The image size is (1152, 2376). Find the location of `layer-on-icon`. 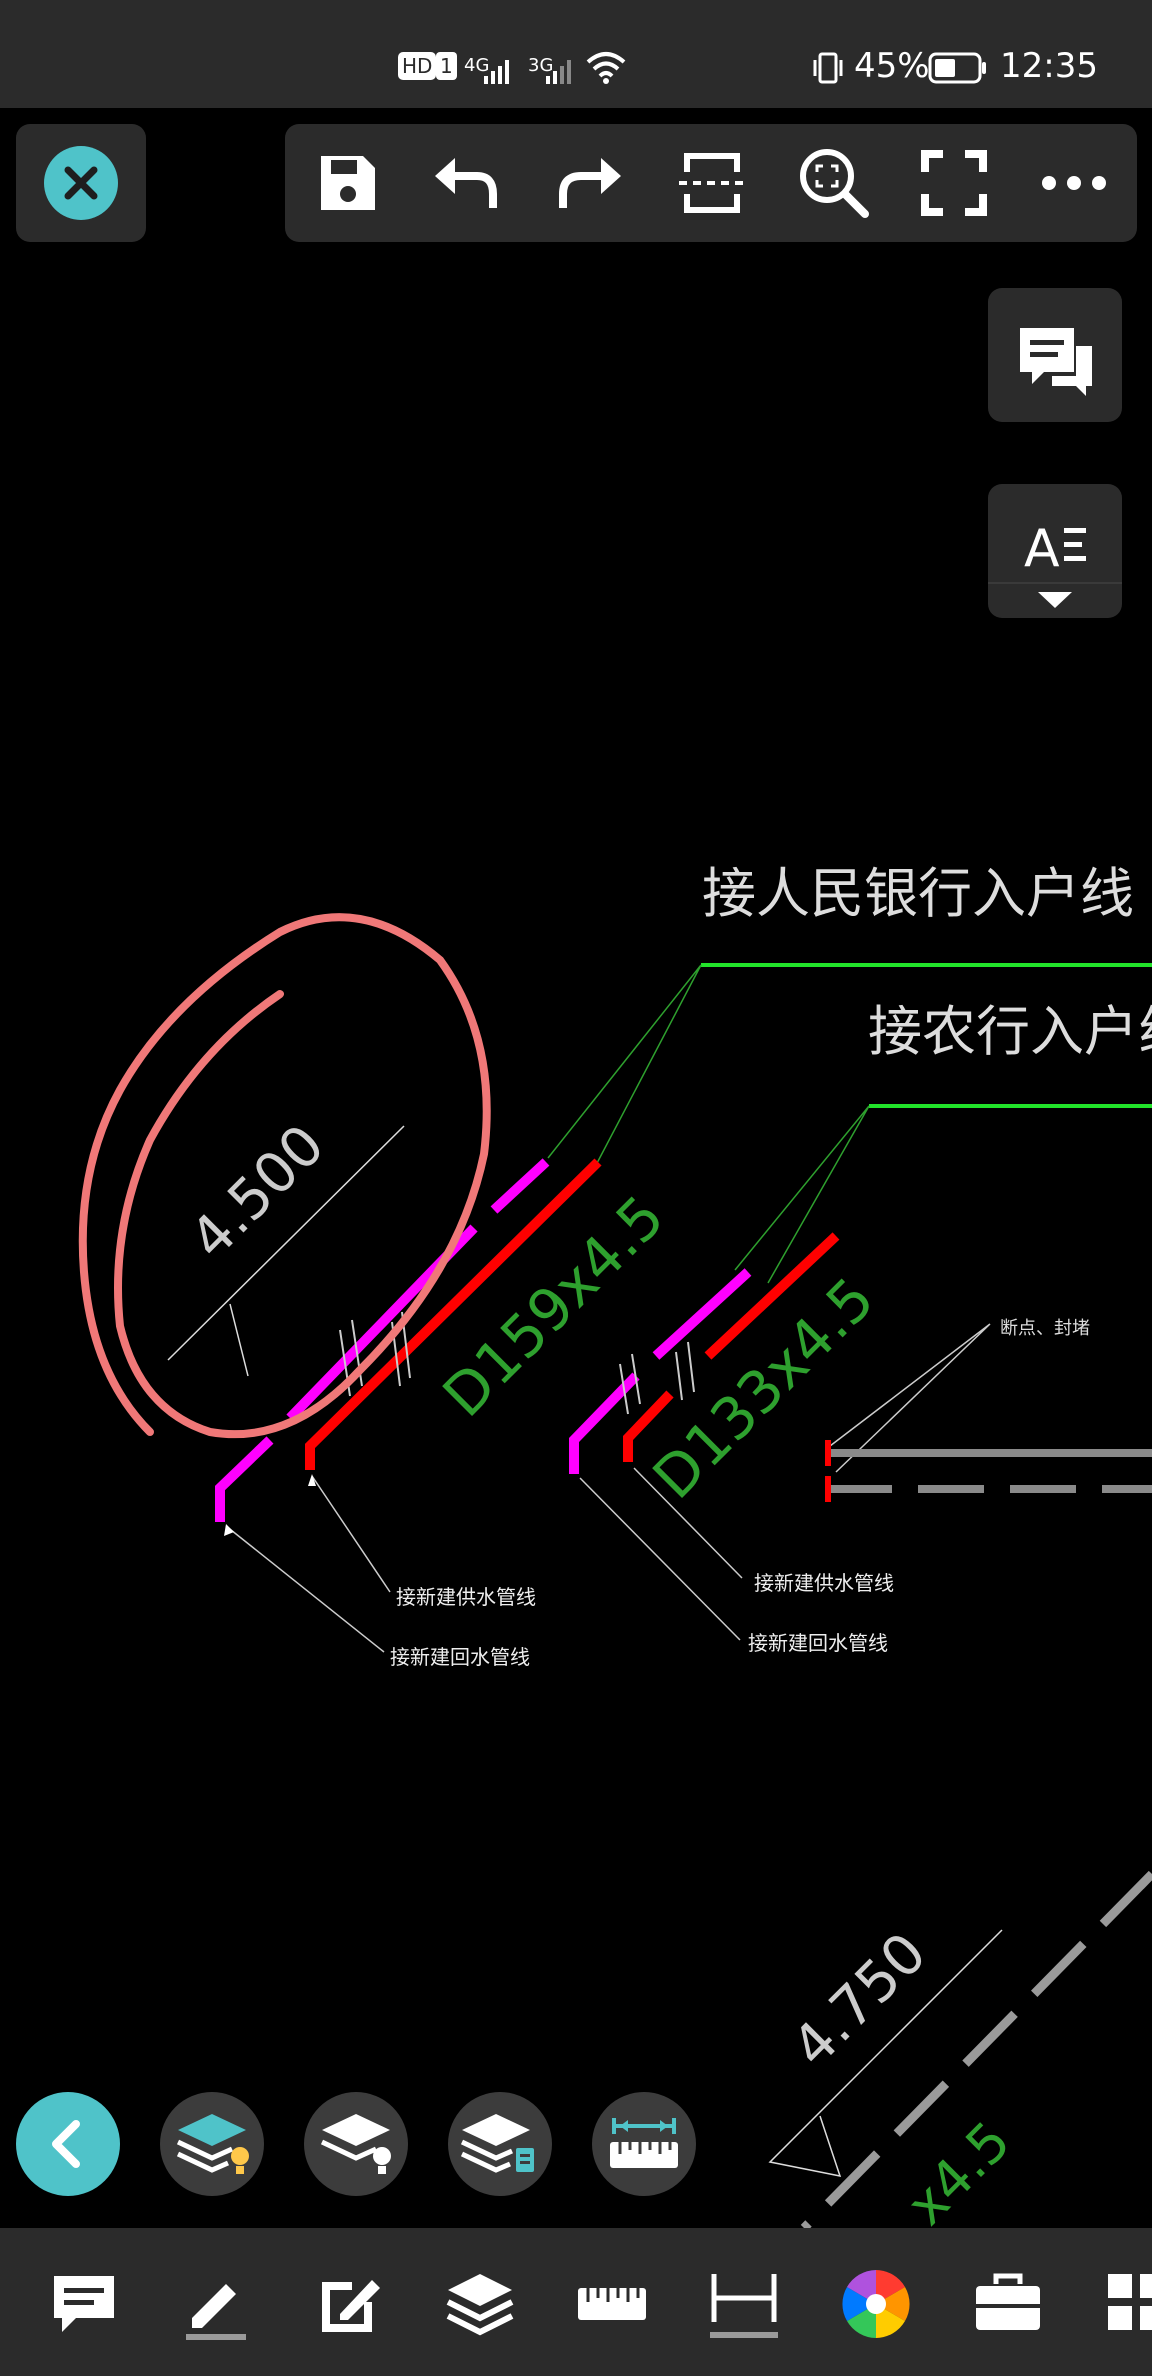

layer-on-icon is located at coordinates (212, 2144).